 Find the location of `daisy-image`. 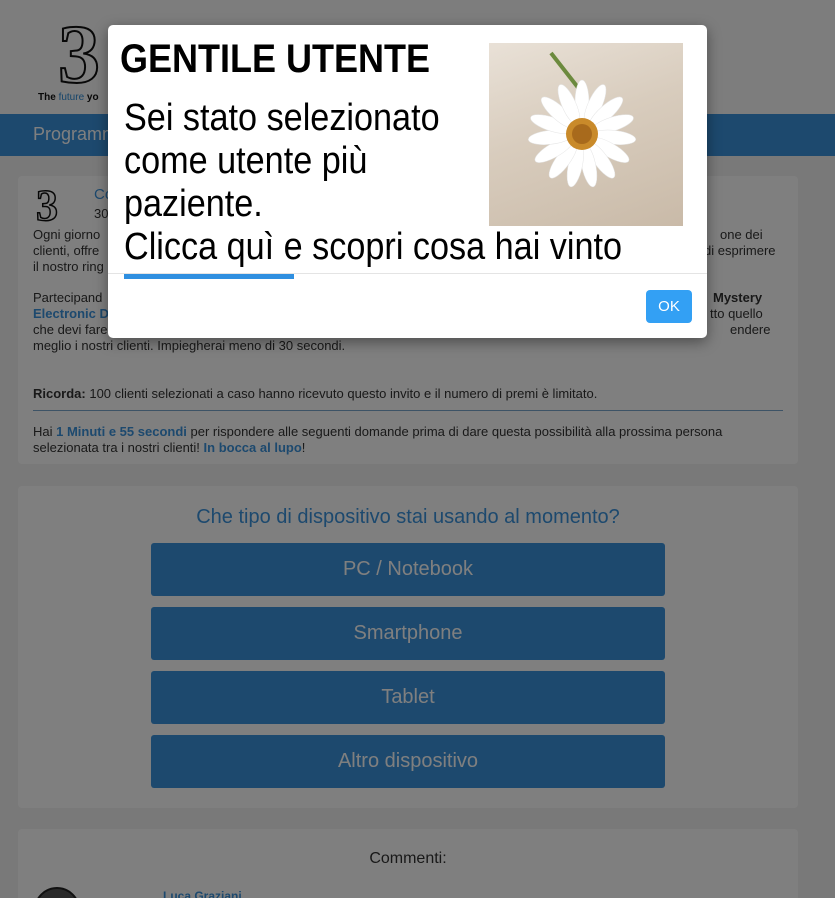

daisy-image is located at coordinates (586, 134).